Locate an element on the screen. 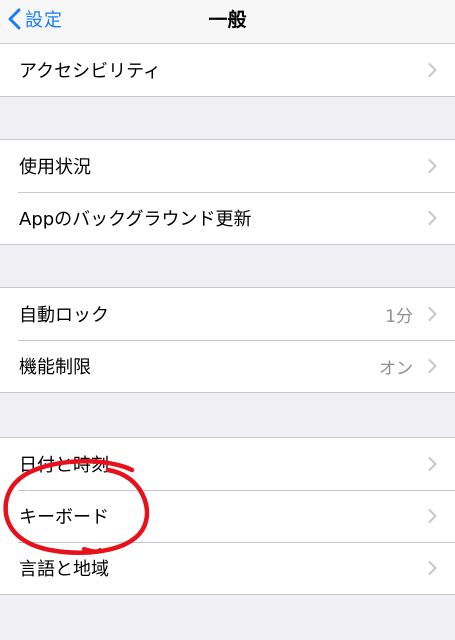 This screenshot has height=640, width=455. navigation-bar: 設定 一般 is located at coordinates (227, 22).